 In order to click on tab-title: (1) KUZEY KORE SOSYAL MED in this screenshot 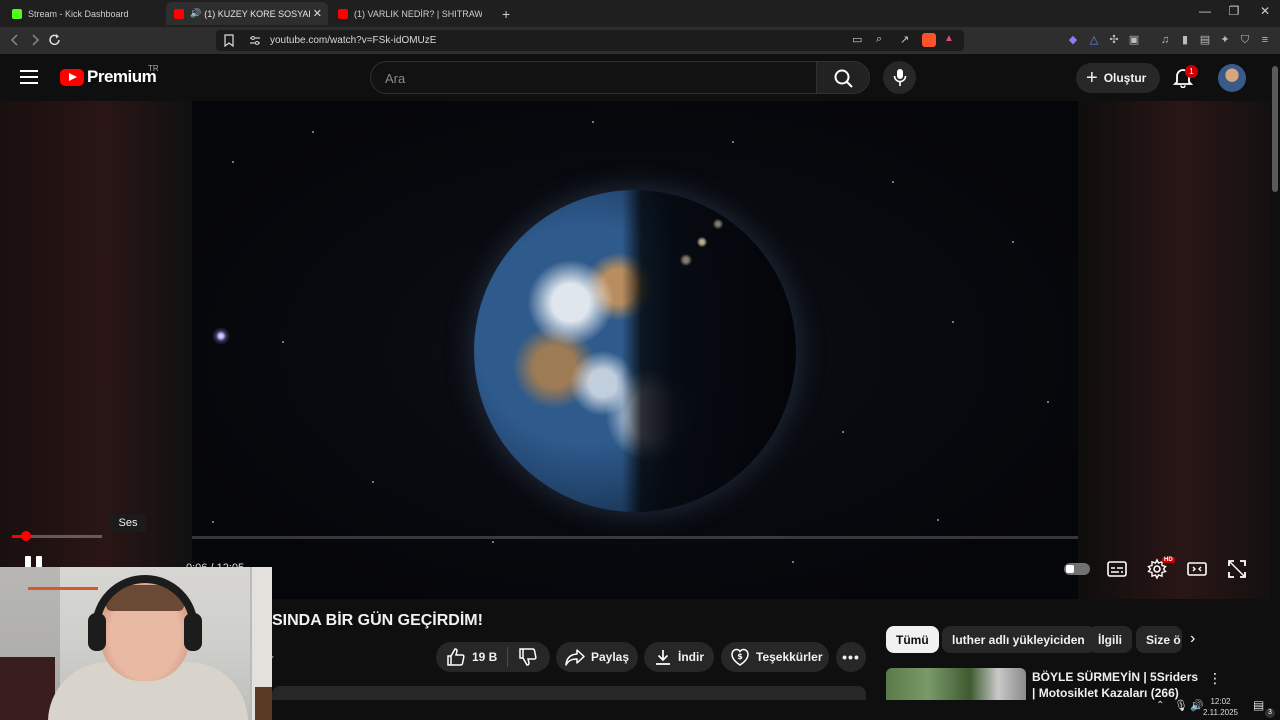, I will do `click(257, 13)`.